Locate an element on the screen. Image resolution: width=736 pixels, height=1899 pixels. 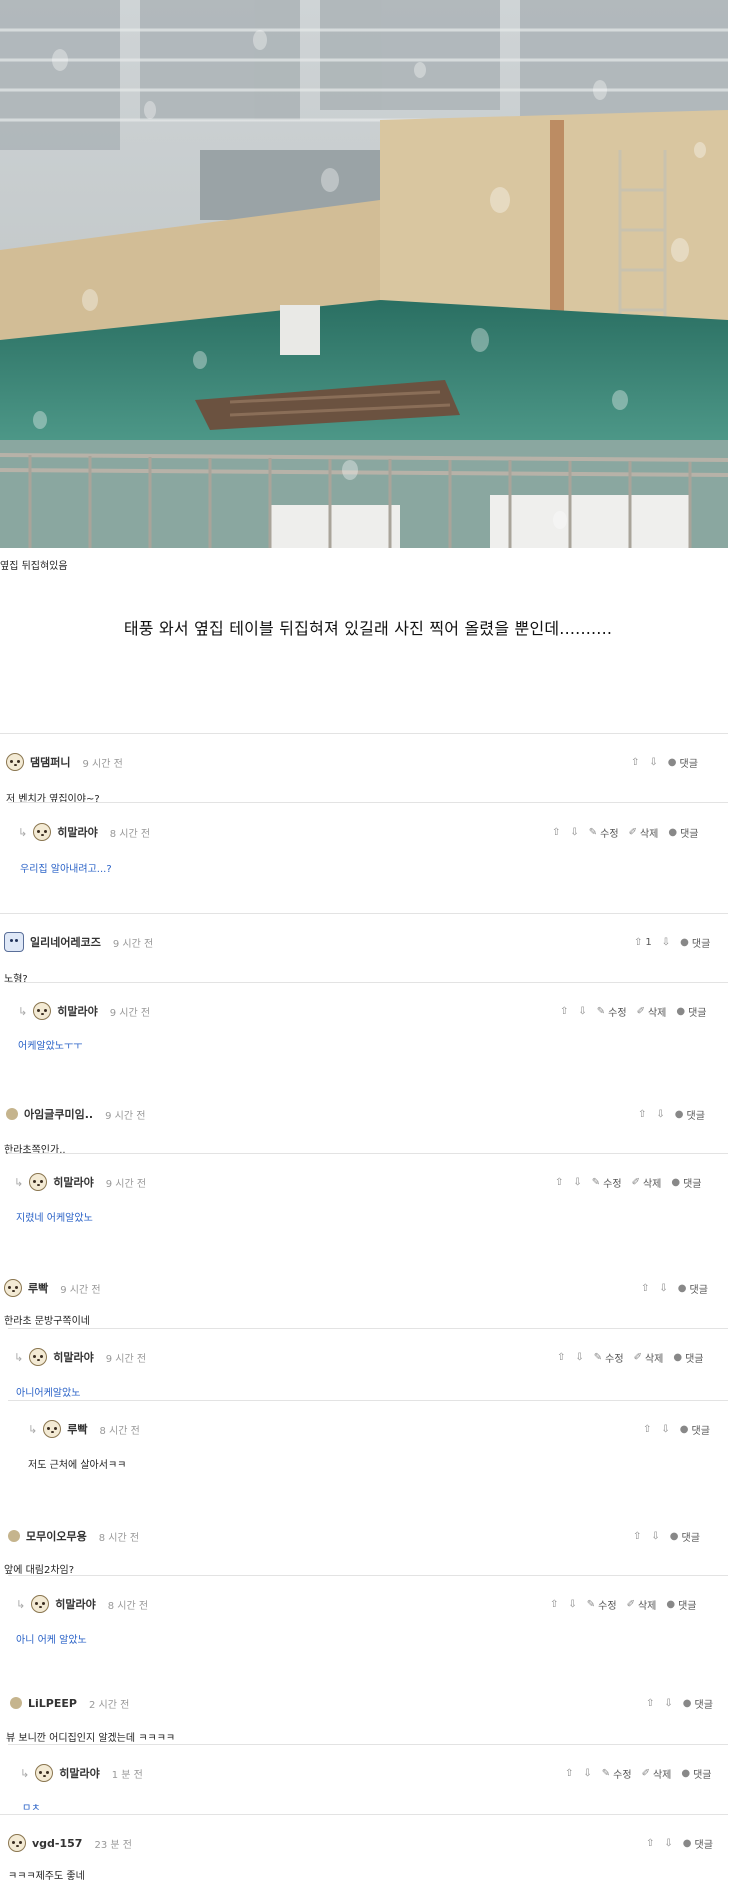
like-button: ⇧ 1 is located at coordinates (643, 942).